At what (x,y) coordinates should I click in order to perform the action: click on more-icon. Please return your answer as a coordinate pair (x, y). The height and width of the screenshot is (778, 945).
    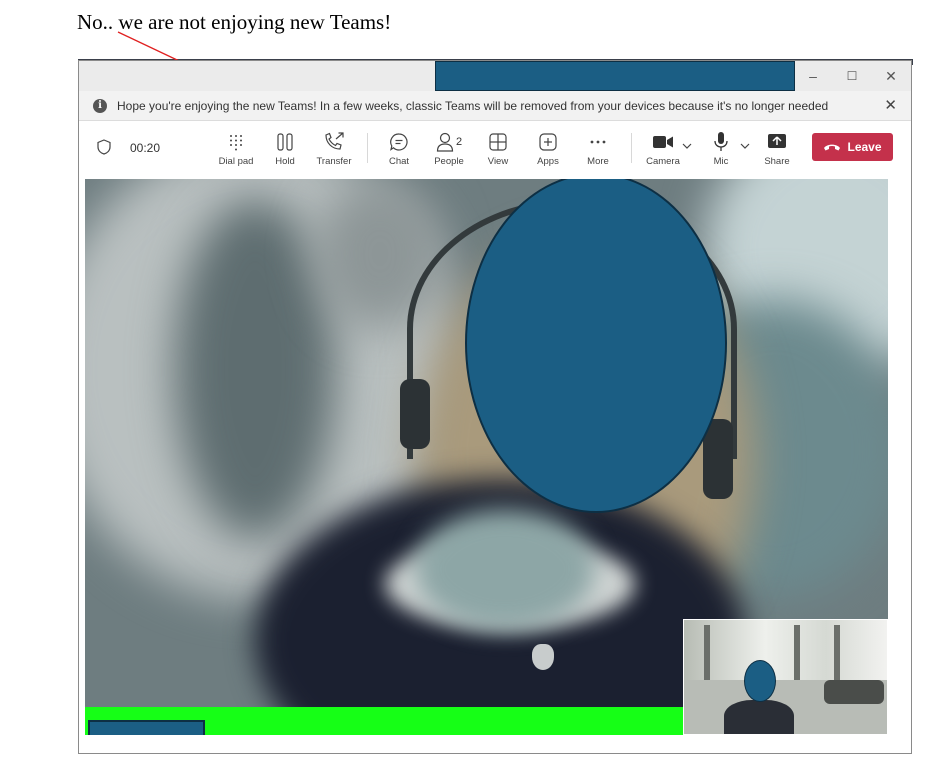
    Looking at the image, I should click on (598, 142).